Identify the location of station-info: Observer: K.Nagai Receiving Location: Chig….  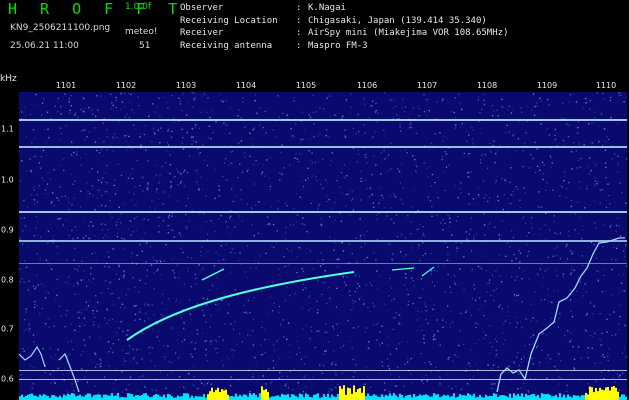
(344, 27).